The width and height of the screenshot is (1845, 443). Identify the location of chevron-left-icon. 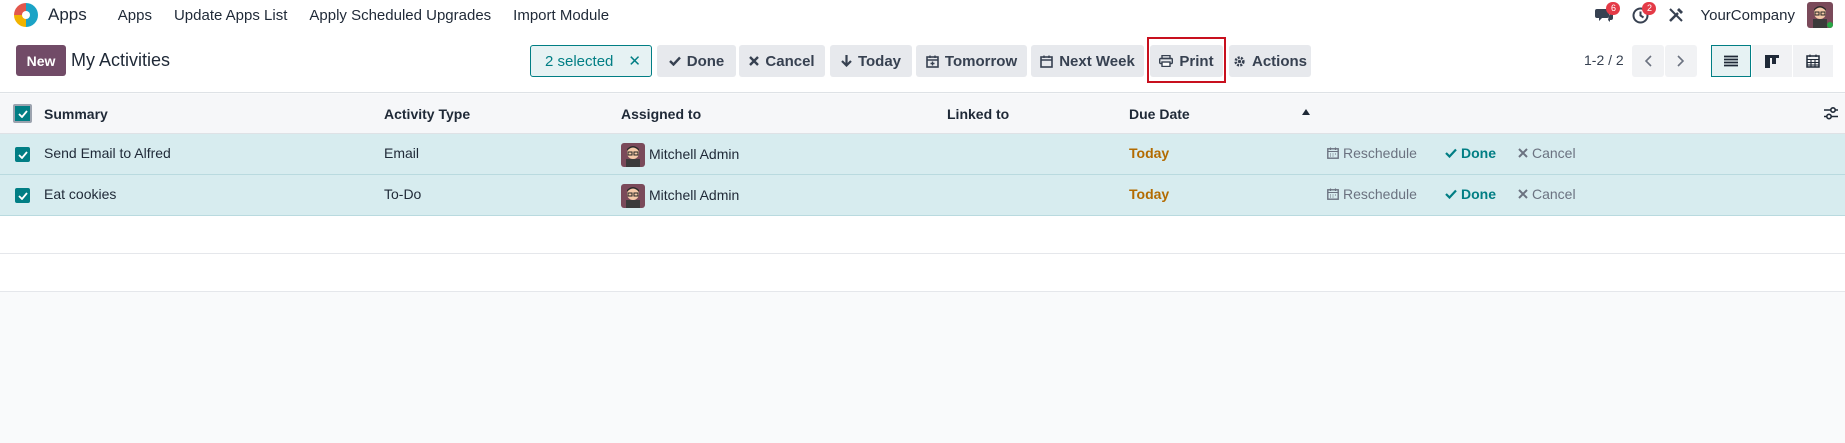
(1648, 61).